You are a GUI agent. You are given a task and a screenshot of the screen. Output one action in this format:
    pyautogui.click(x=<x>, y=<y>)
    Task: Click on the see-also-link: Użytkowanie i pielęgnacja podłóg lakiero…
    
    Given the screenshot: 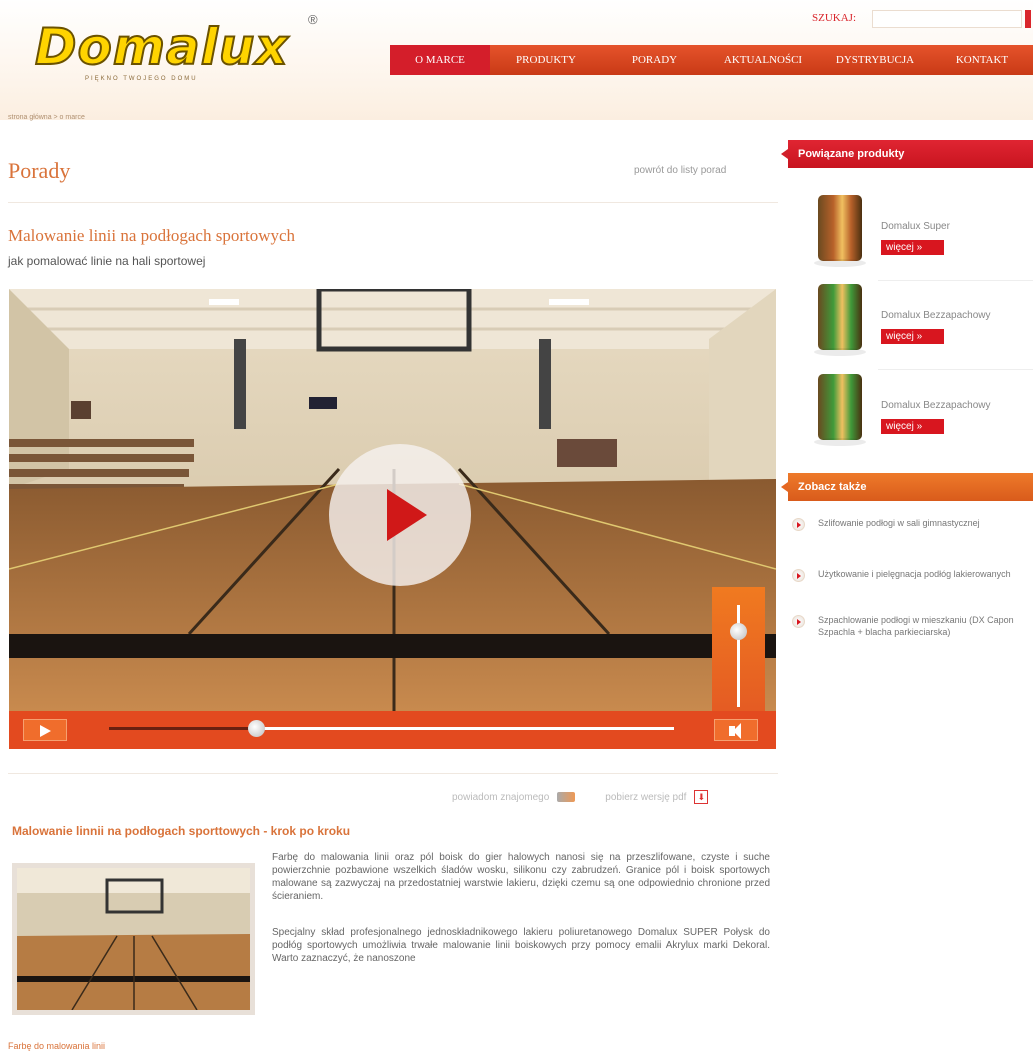 What is the action you would take?
    pyautogui.click(x=912, y=575)
    